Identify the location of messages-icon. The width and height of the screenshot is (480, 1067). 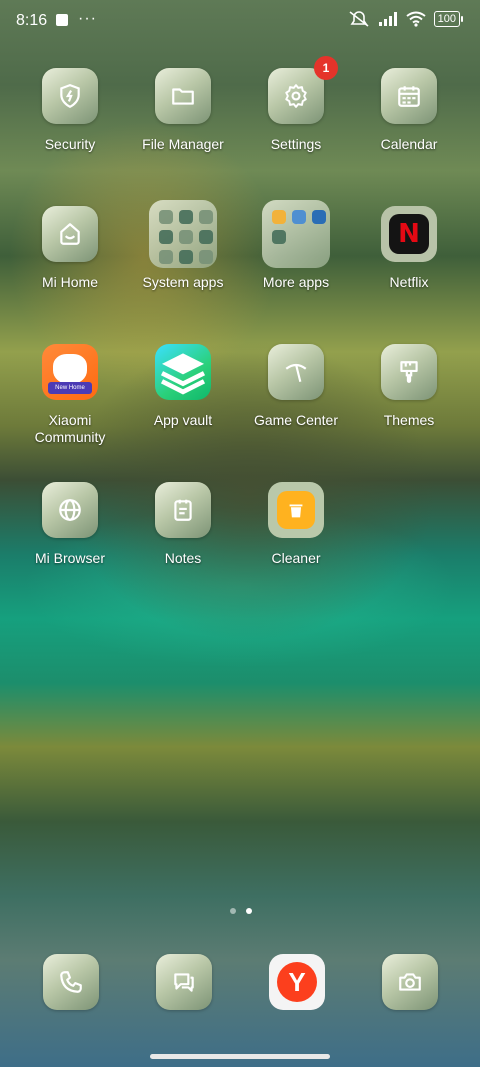
(184, 982).